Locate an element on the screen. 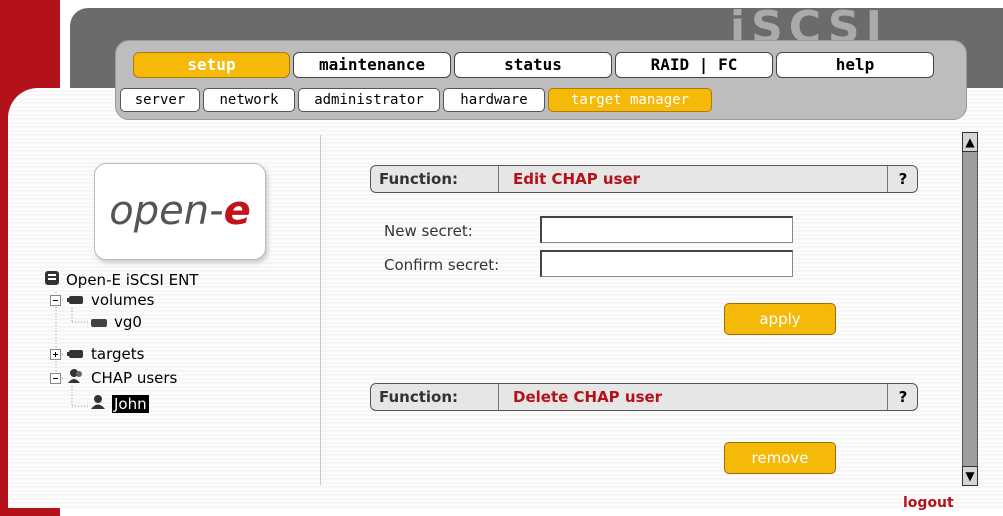  tree-item-volumes: volumes is located at coordinates (102, 300).